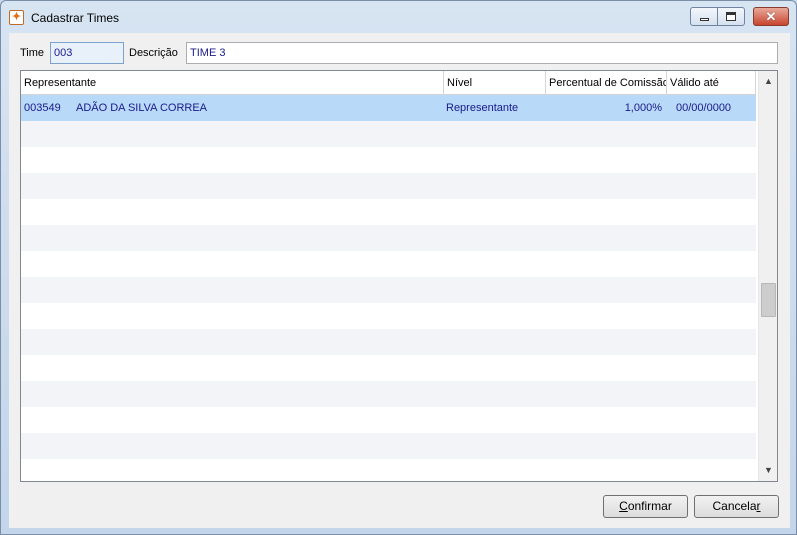 The image size is (797, 535). Describe the element at coordinates (482, 53) in the screenshot. I see `descricao-input: TIME 3` at that location.